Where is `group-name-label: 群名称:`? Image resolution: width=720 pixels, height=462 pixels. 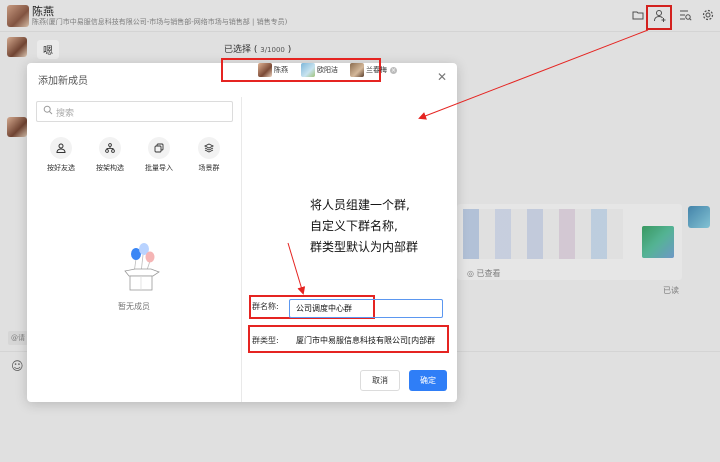
group-name-label: 群名称: is located at coordinates (265, 306).